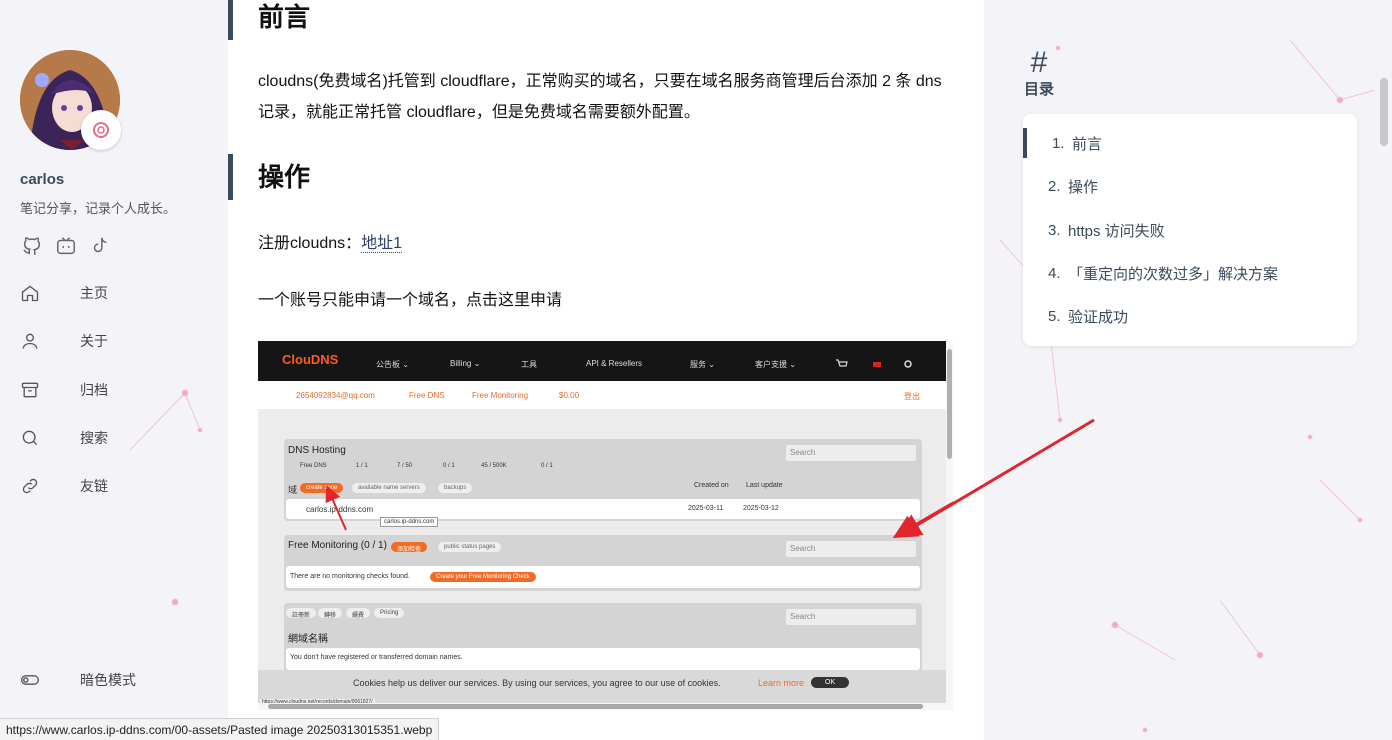  What do you see at coordinates (66, 246) in the screenshot?
I see `bilibili-icon` at bounding box center [66, 246].